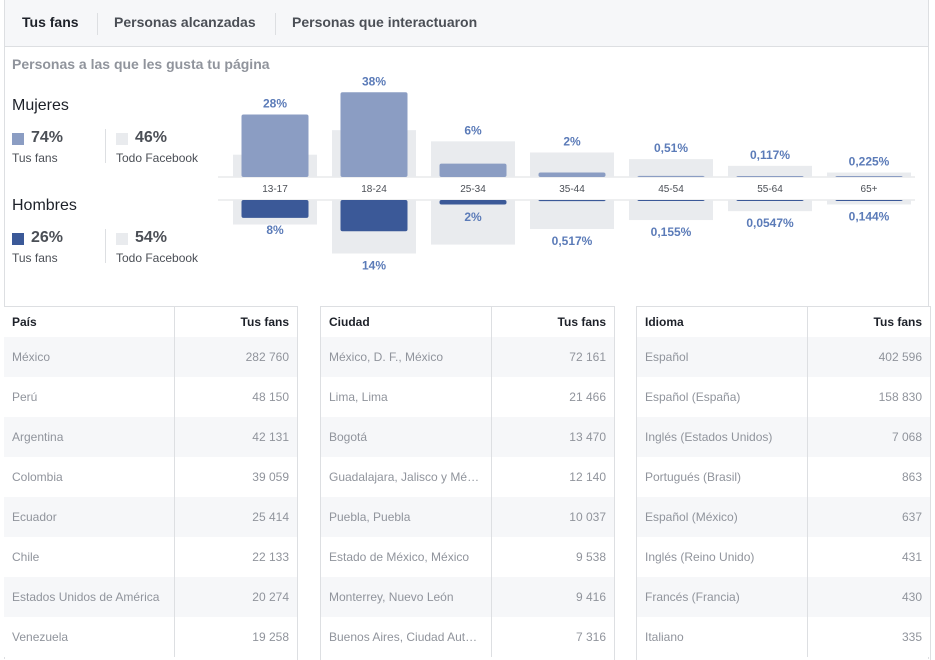 The width and height of the screenshot is (935, 660). What do you see at coordinates (587, 517) in the screenshot?
I see `row-fans-count: 10 037` at bounding box center [587, 517].